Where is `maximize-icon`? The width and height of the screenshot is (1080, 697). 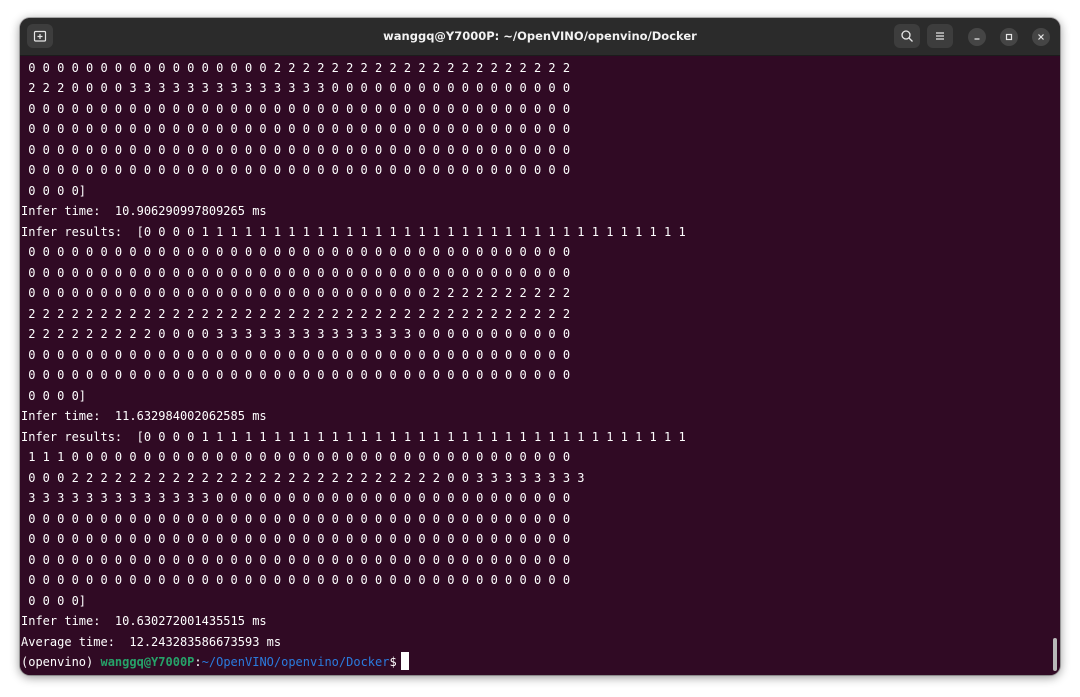
maximize-icon is located at coordinates (1009, 37).